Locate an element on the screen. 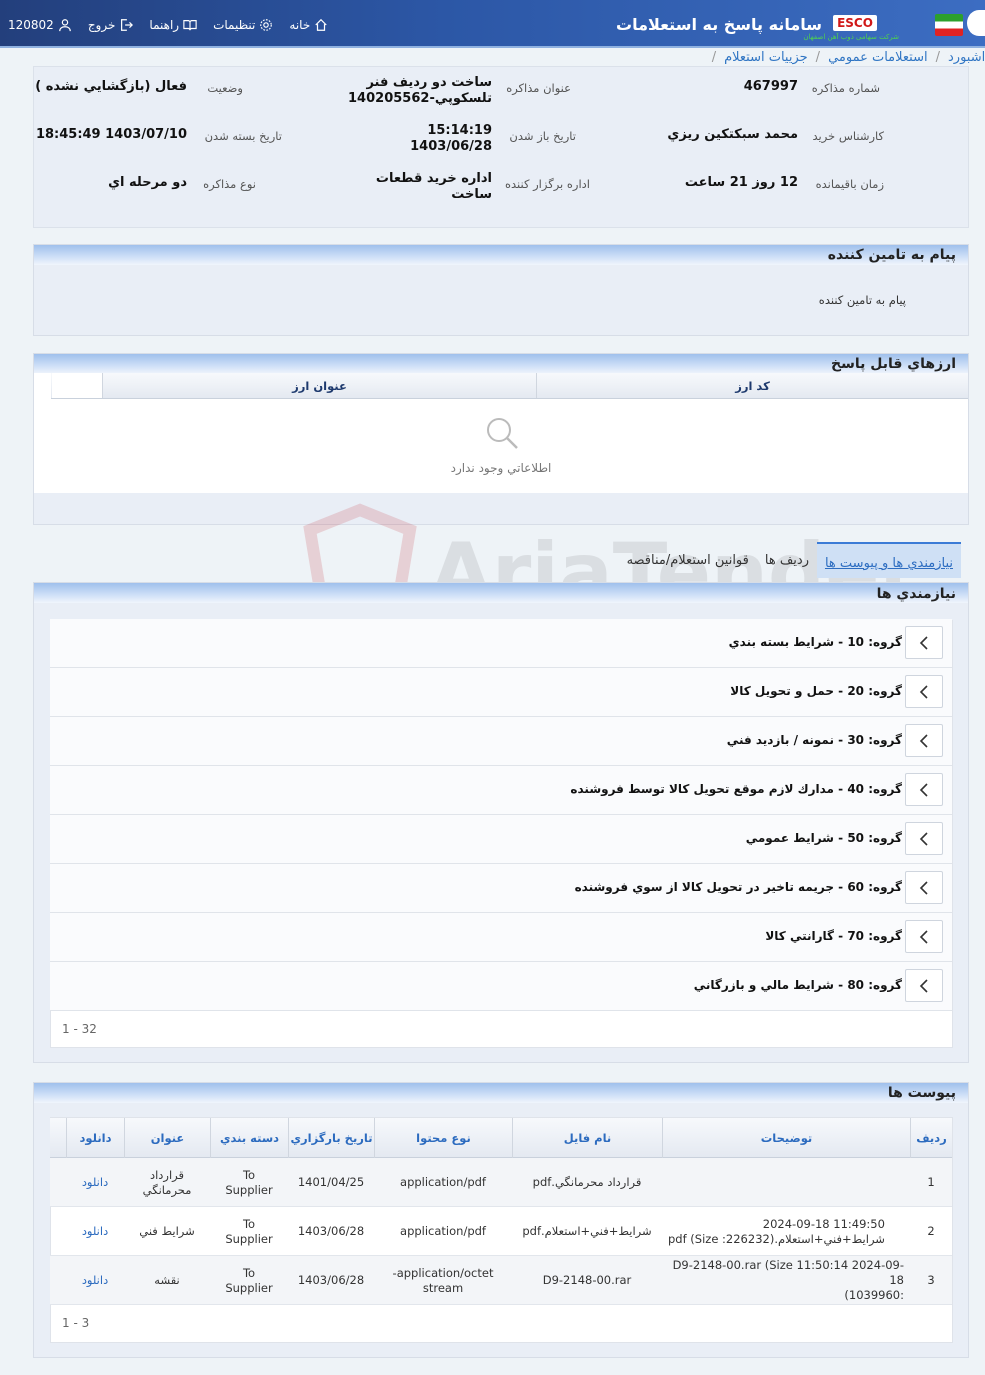 This screenshot has width=985, height=1375. cell-line: D9-2148-00.rar is located at coordinates (587, 1280).